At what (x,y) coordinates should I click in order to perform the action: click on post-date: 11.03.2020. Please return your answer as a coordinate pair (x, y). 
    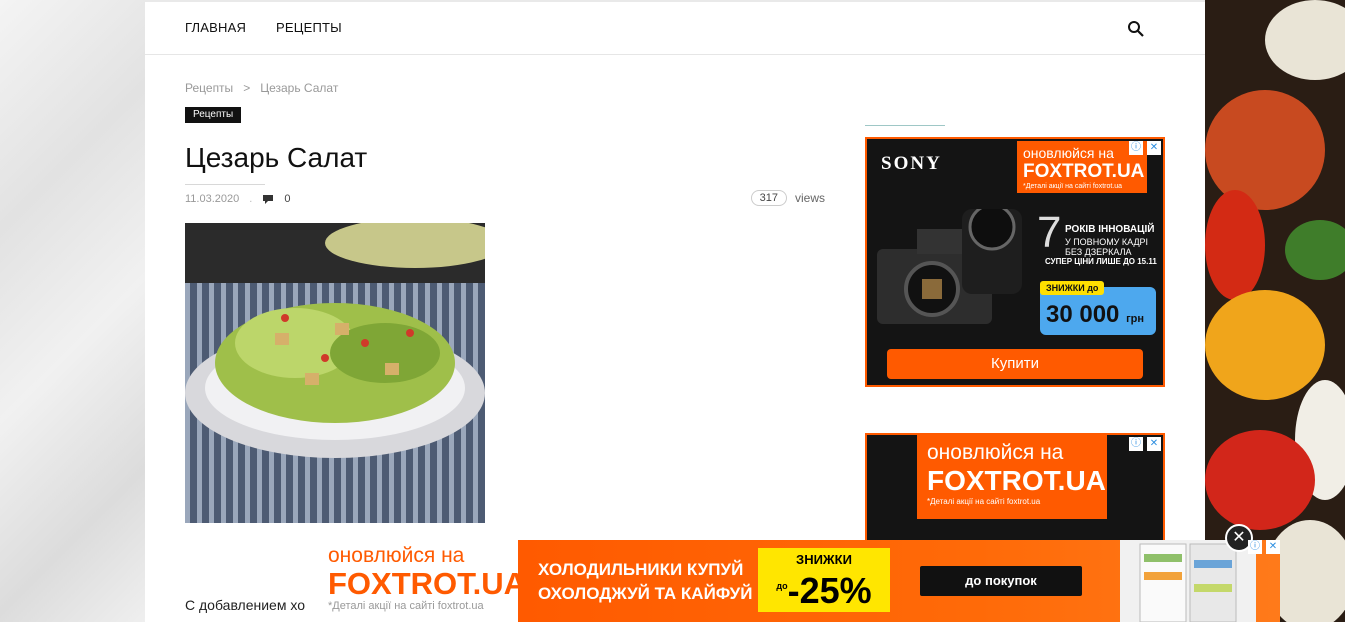
    Looking at the image, I should click on (212, 199).